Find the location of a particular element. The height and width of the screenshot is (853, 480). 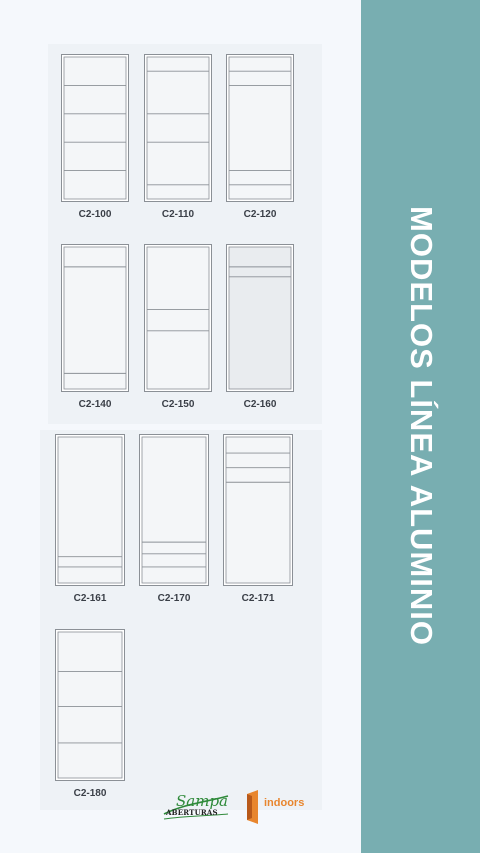

sampa-aberturas-logo: Sampa ABERTURAS is located at coordinates (196, 808).